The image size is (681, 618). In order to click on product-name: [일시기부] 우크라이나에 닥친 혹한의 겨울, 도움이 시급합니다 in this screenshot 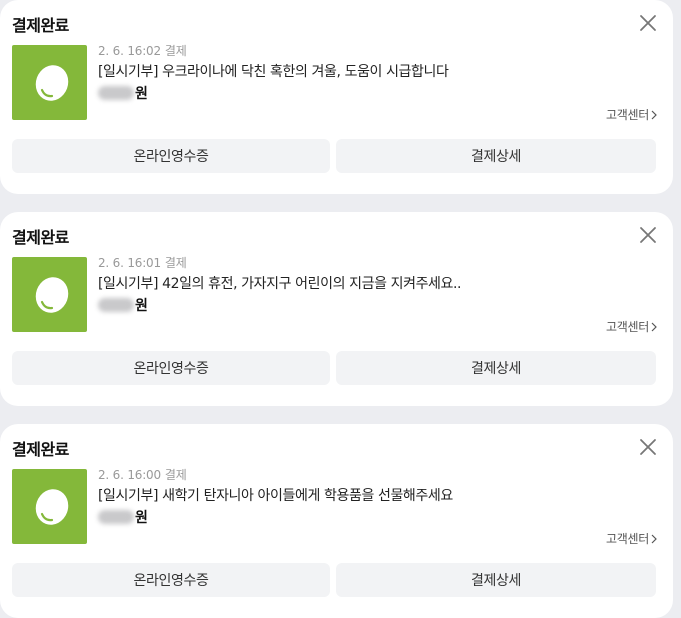, I will do `click(273, 71)`.